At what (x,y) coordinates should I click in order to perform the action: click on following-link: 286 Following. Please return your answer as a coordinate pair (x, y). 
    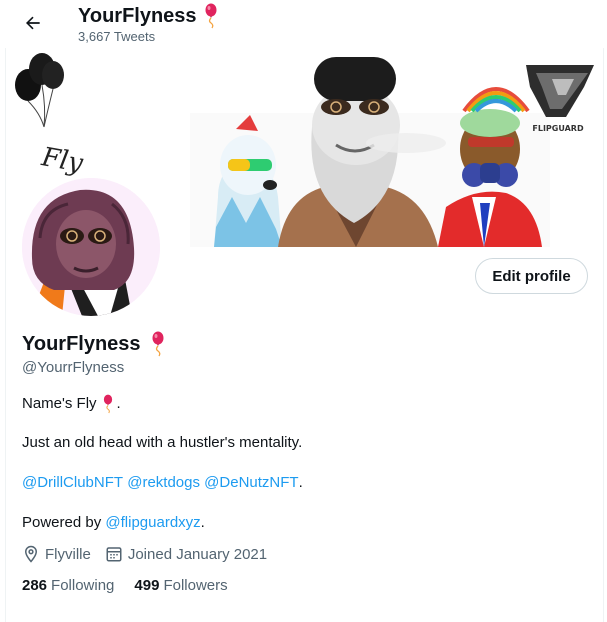
    Looking at the image, I should click on (68, 585).